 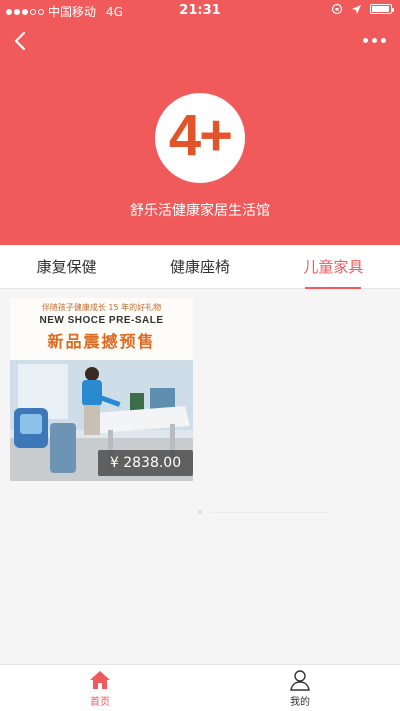 I want to click on divider, so click(x=270, y=512).